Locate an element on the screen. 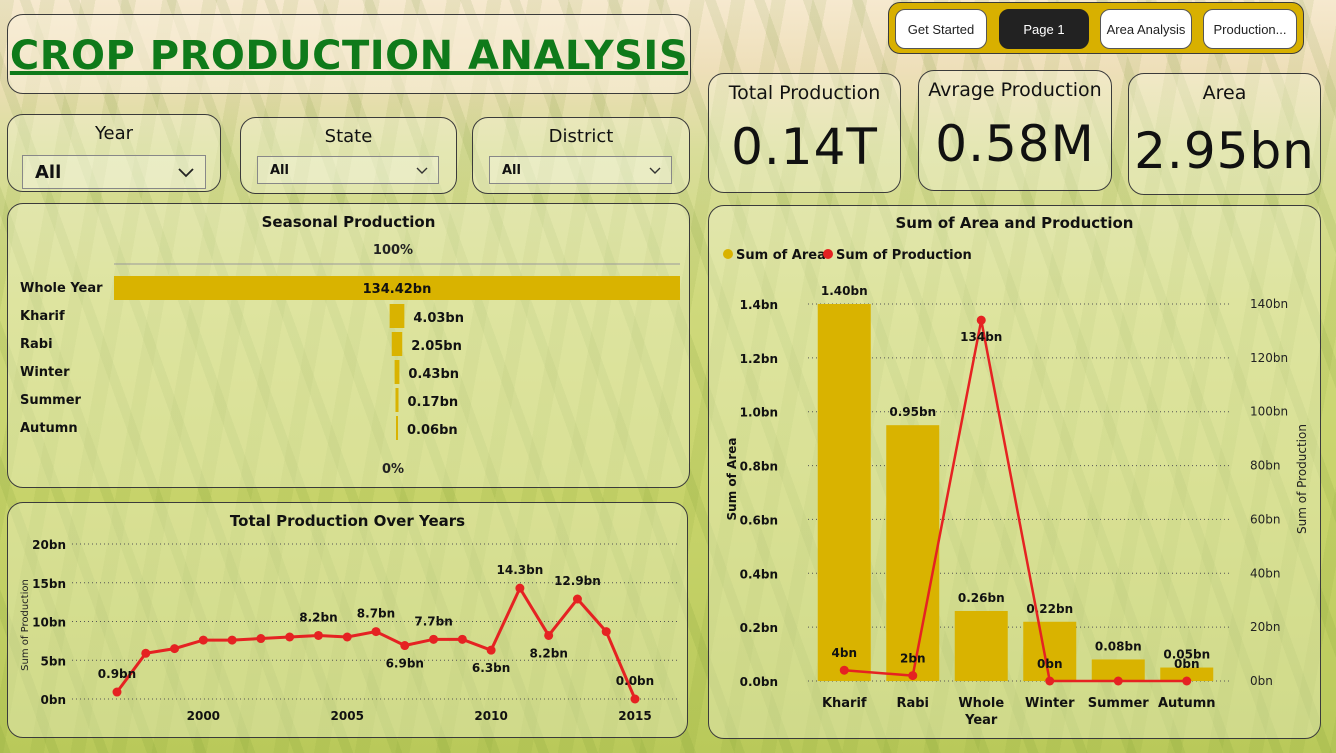  years-data-label: 0.9bn is located at coordinates (117, 674).